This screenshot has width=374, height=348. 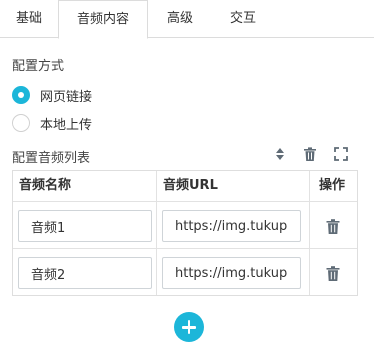 I want to click on radio-web-link: 网页链接, so click(x=52, y=95).